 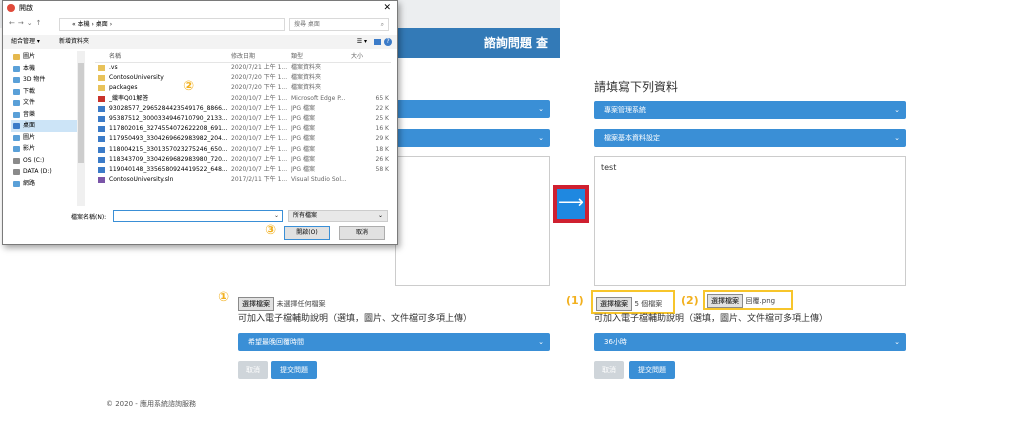 I want to click on organize-button: 組合管理 ▾, so click(x=25, y=42).